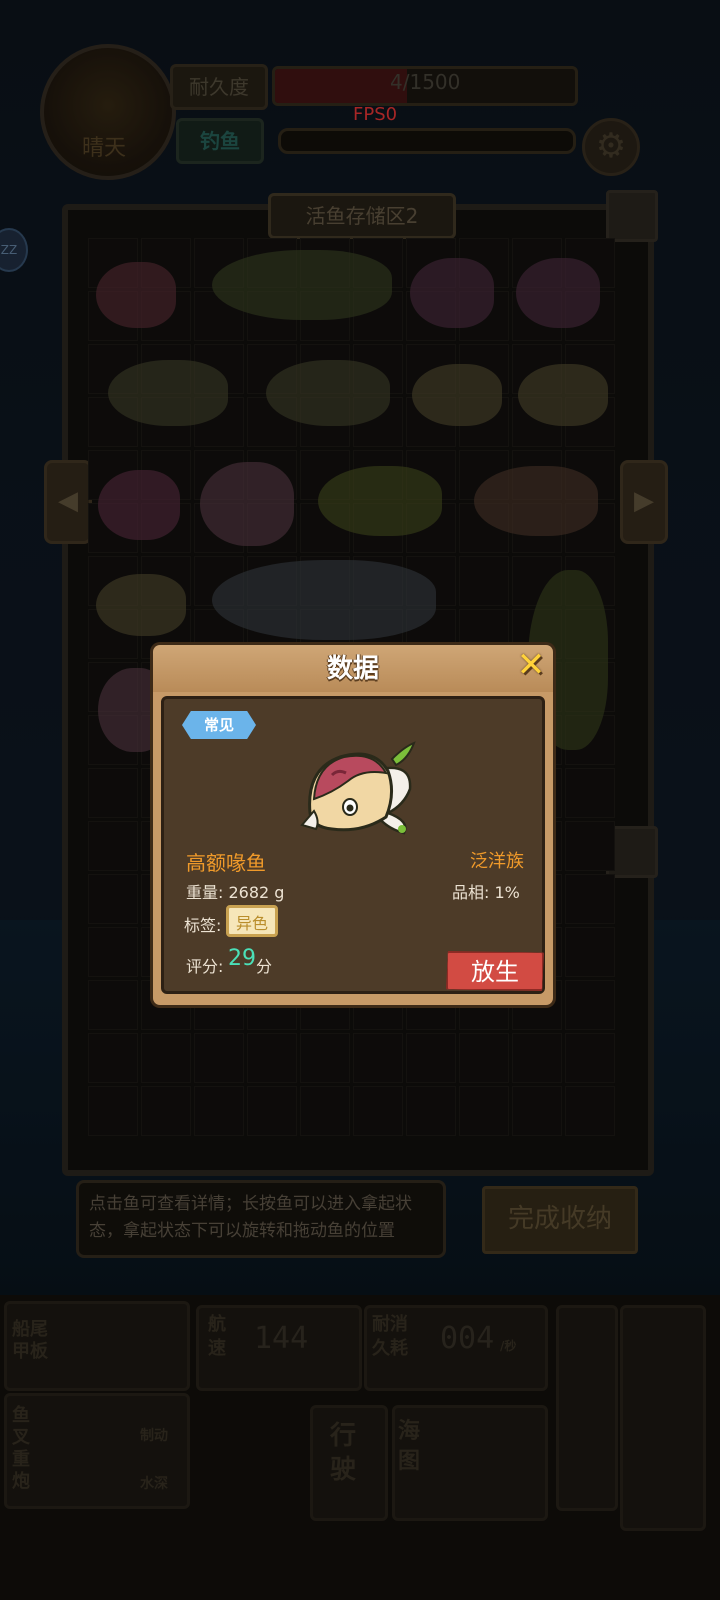 The image size is (720, 1600). Describe the element at coordinates (219, 87) in the screenshot. I see `durability-label: 耐久度` at that location.